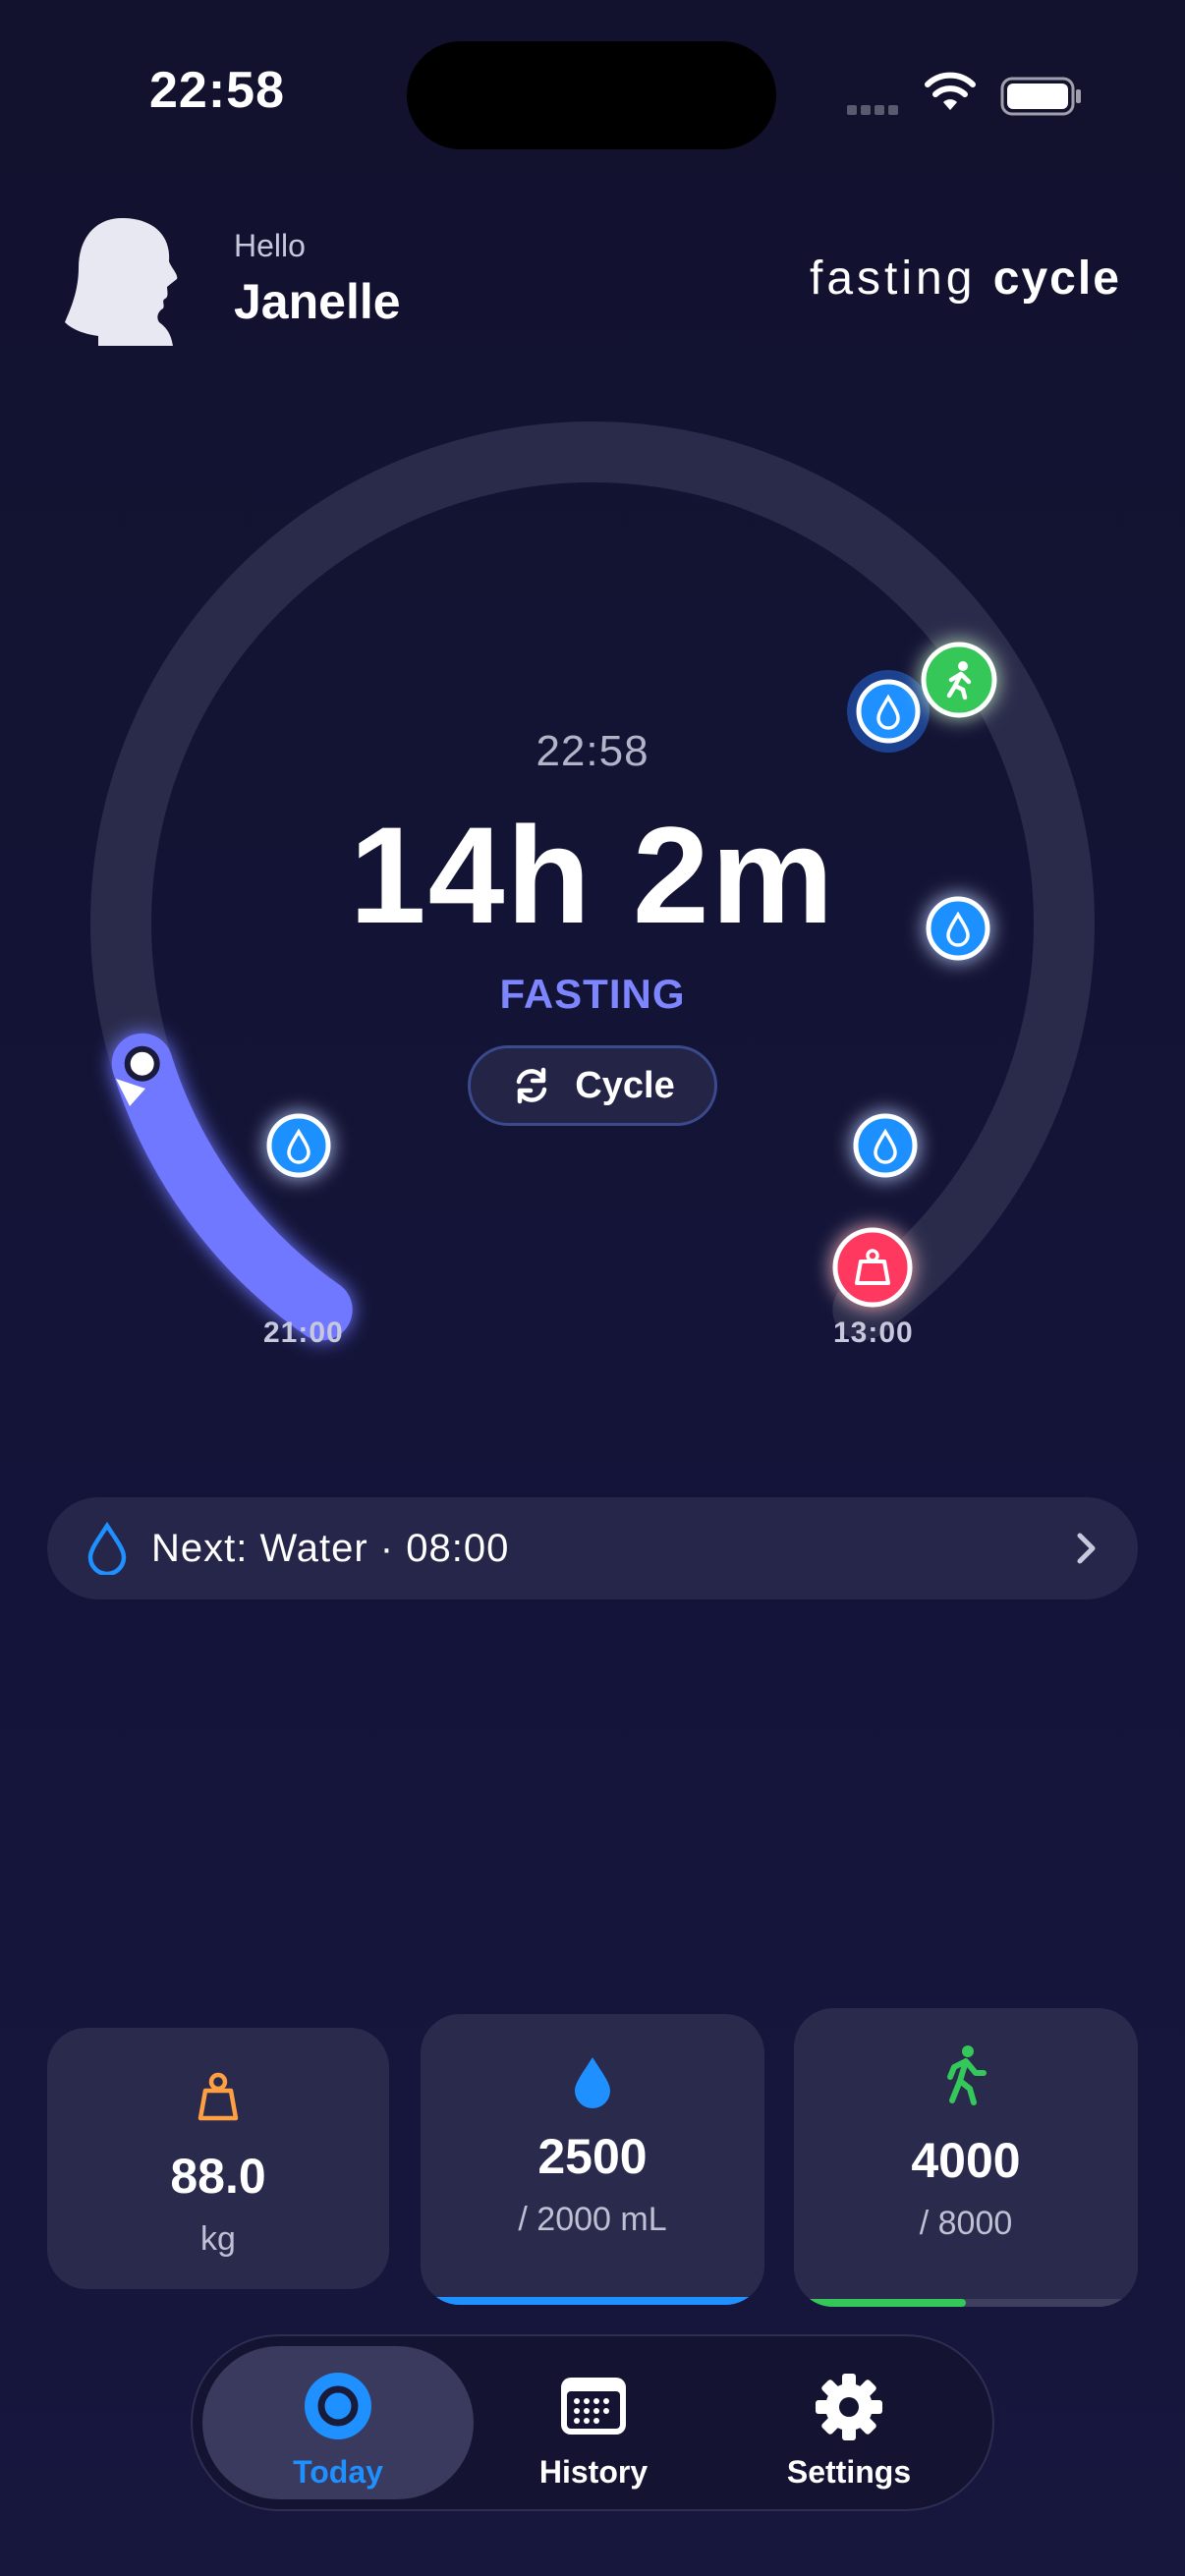  Describe the element at coordinates (232, 1187) in the screenshot. I see `dial-progress-arc` at that location.